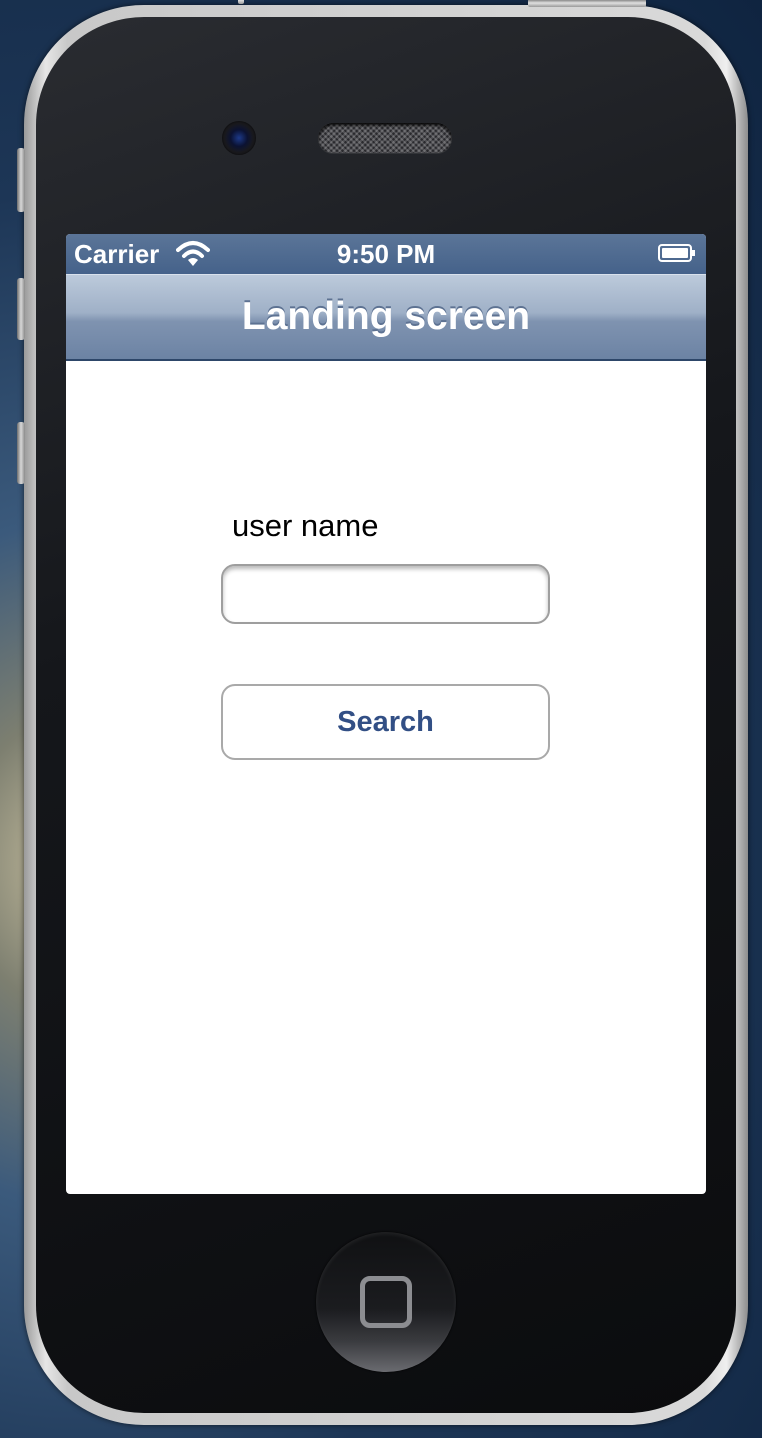  I want to click on status-bar: Carrier 9:50 PM, so click(386, 254).